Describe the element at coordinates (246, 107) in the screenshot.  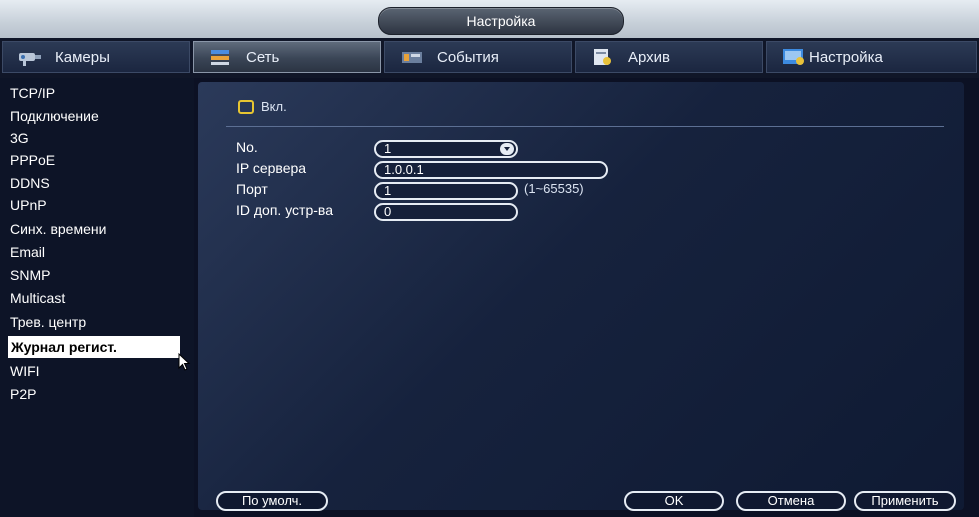
I see `enable-checkbox` at that location.